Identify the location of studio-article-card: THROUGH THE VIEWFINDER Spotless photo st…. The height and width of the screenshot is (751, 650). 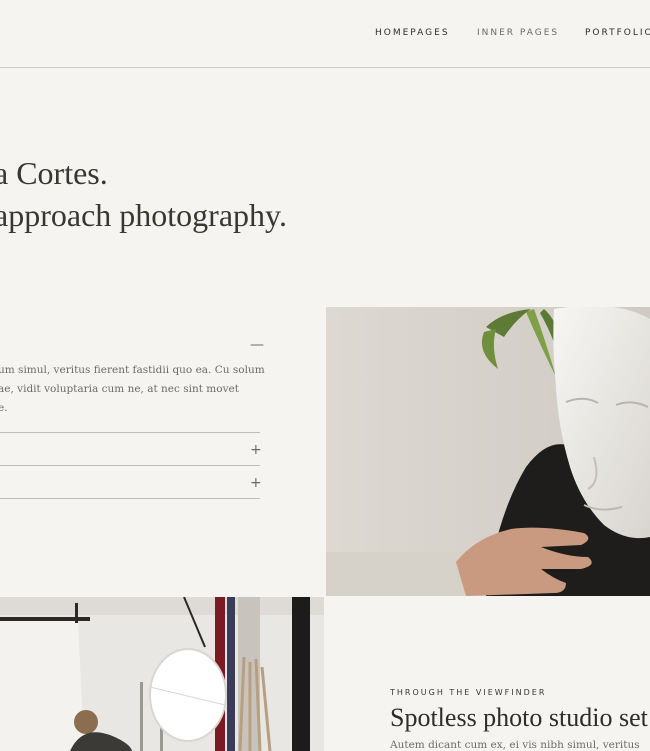
(520, 719).